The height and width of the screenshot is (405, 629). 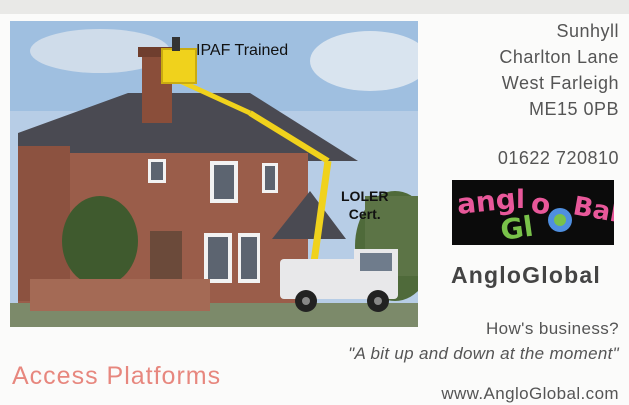 What do you see at coordinates (117, 376) in the screenshot?
I see `service-title: Access Platforms` at bounding box center [117, 376].